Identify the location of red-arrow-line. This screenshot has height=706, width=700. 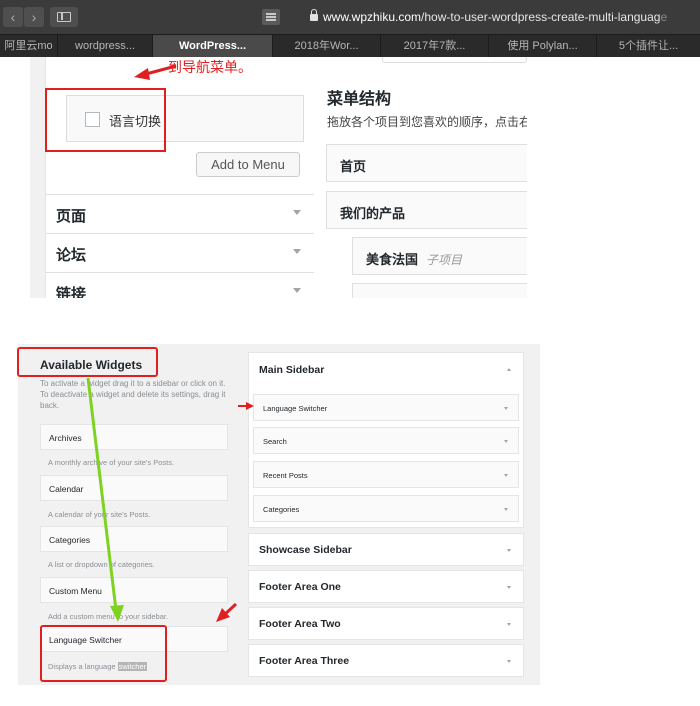
(161, 70).